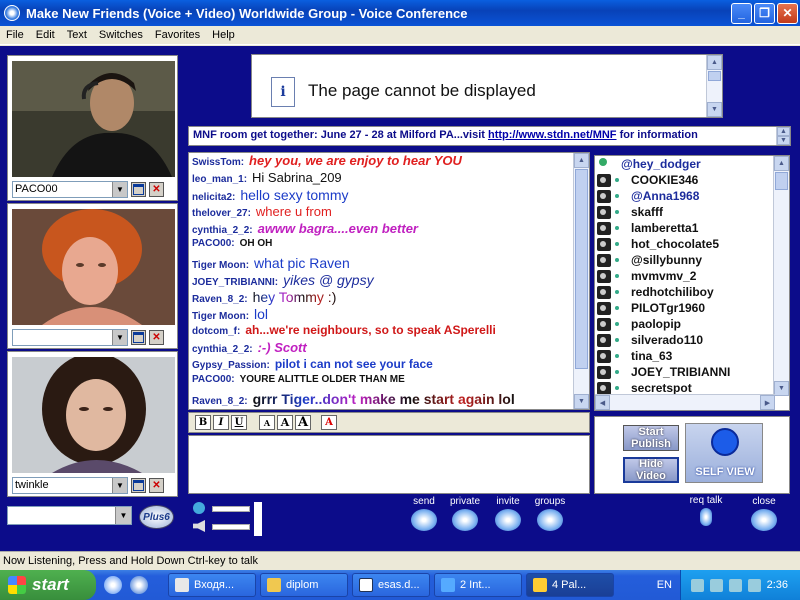 The width and height of the screenshot is (800, 600). I want to click on speaker-volume-slider, so click(231, 527).